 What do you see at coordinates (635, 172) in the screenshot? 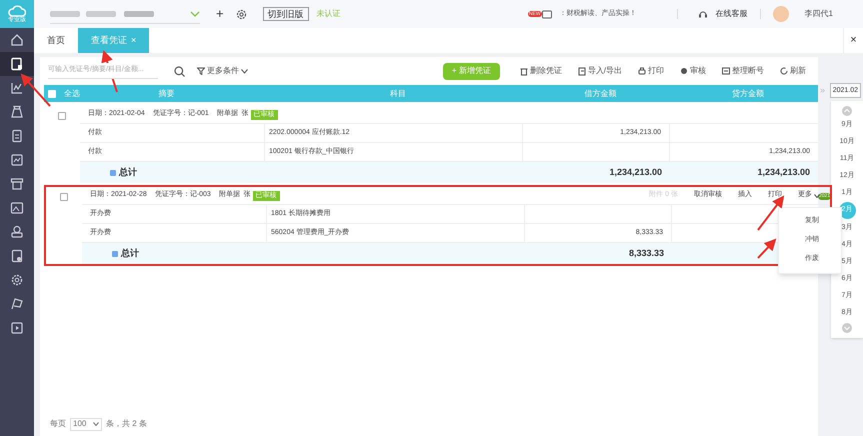
I see `total-debit: 1,234,213.00` at bounding box center [635, 172].